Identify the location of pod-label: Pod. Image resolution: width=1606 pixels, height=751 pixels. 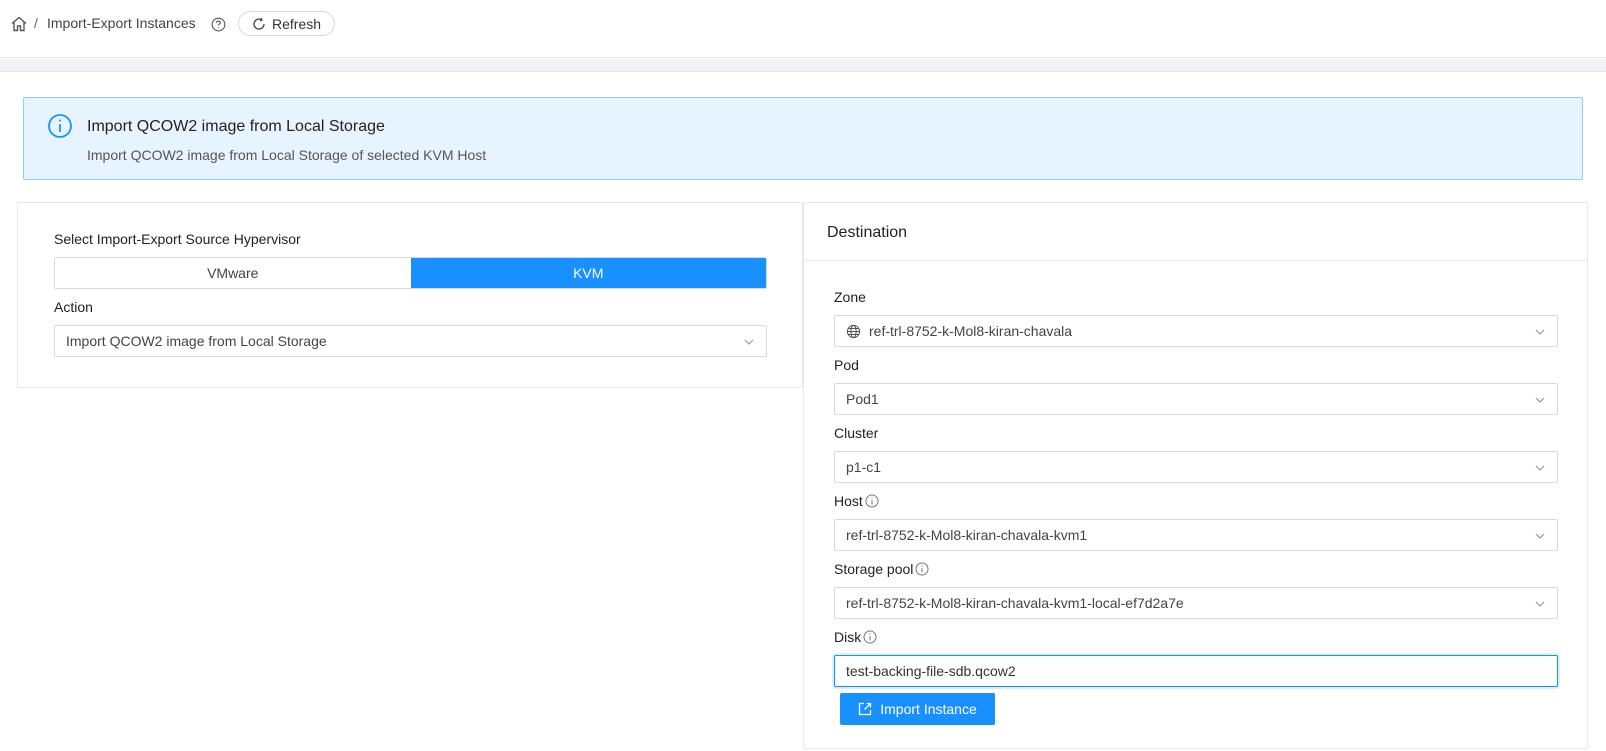
(846, 365).